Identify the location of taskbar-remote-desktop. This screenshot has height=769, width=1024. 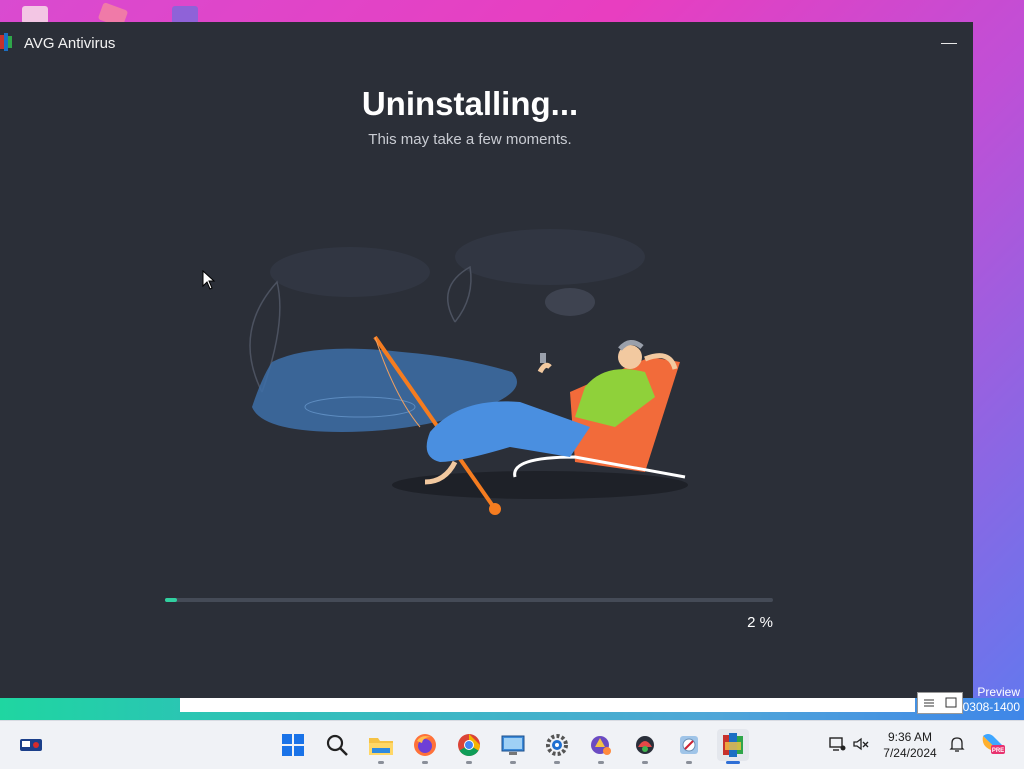
(513, 746).